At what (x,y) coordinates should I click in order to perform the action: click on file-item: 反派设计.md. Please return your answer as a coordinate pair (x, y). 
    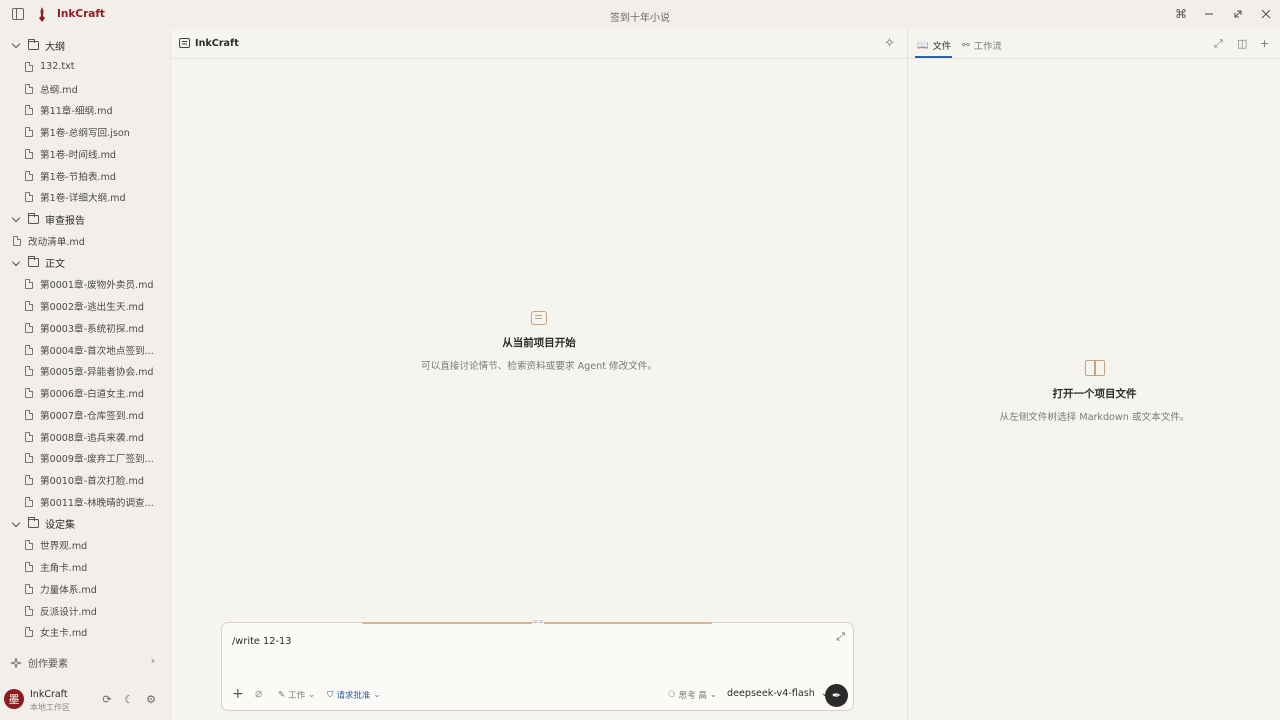
    Looking at the image, I should click on (84, 611).